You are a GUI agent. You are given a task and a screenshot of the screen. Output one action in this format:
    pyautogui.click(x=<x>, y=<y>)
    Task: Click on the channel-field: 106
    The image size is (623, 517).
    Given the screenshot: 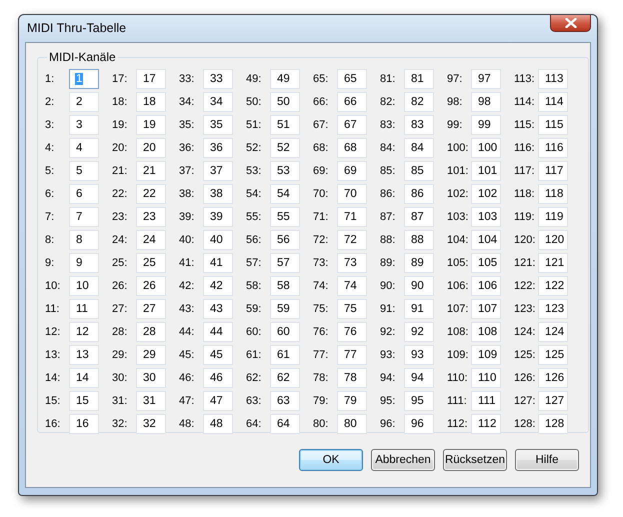 What is the action you would take?
    pyautogui.click(x=486, y=286)
    